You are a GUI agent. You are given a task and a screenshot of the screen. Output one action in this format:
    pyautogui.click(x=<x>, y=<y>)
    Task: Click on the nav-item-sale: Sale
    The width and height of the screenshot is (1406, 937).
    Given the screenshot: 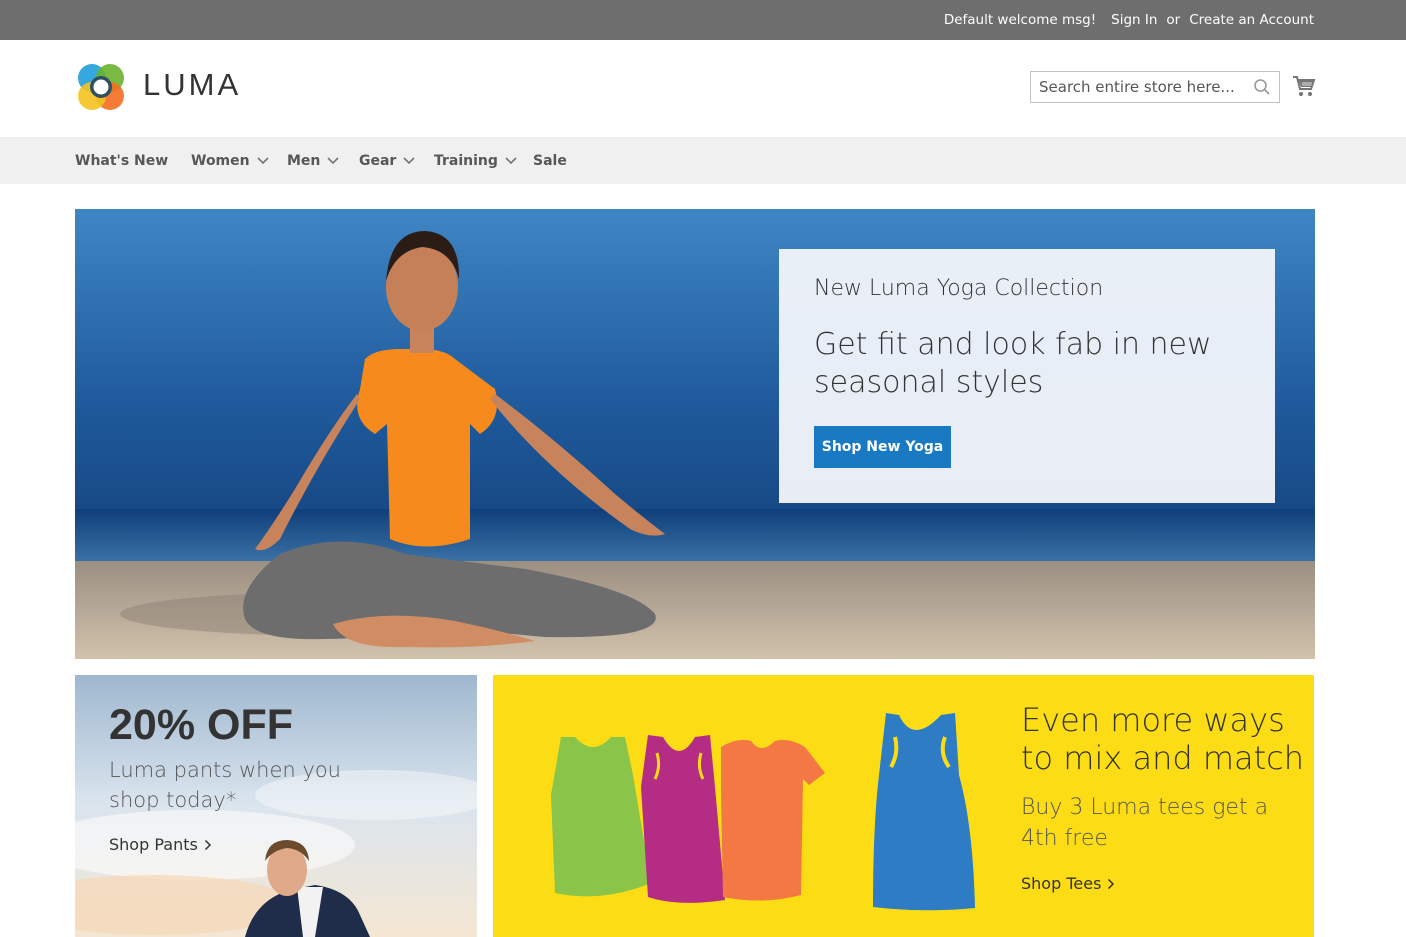 What is the action you would take?
    pyautogui.click(x=550, y=160)
    